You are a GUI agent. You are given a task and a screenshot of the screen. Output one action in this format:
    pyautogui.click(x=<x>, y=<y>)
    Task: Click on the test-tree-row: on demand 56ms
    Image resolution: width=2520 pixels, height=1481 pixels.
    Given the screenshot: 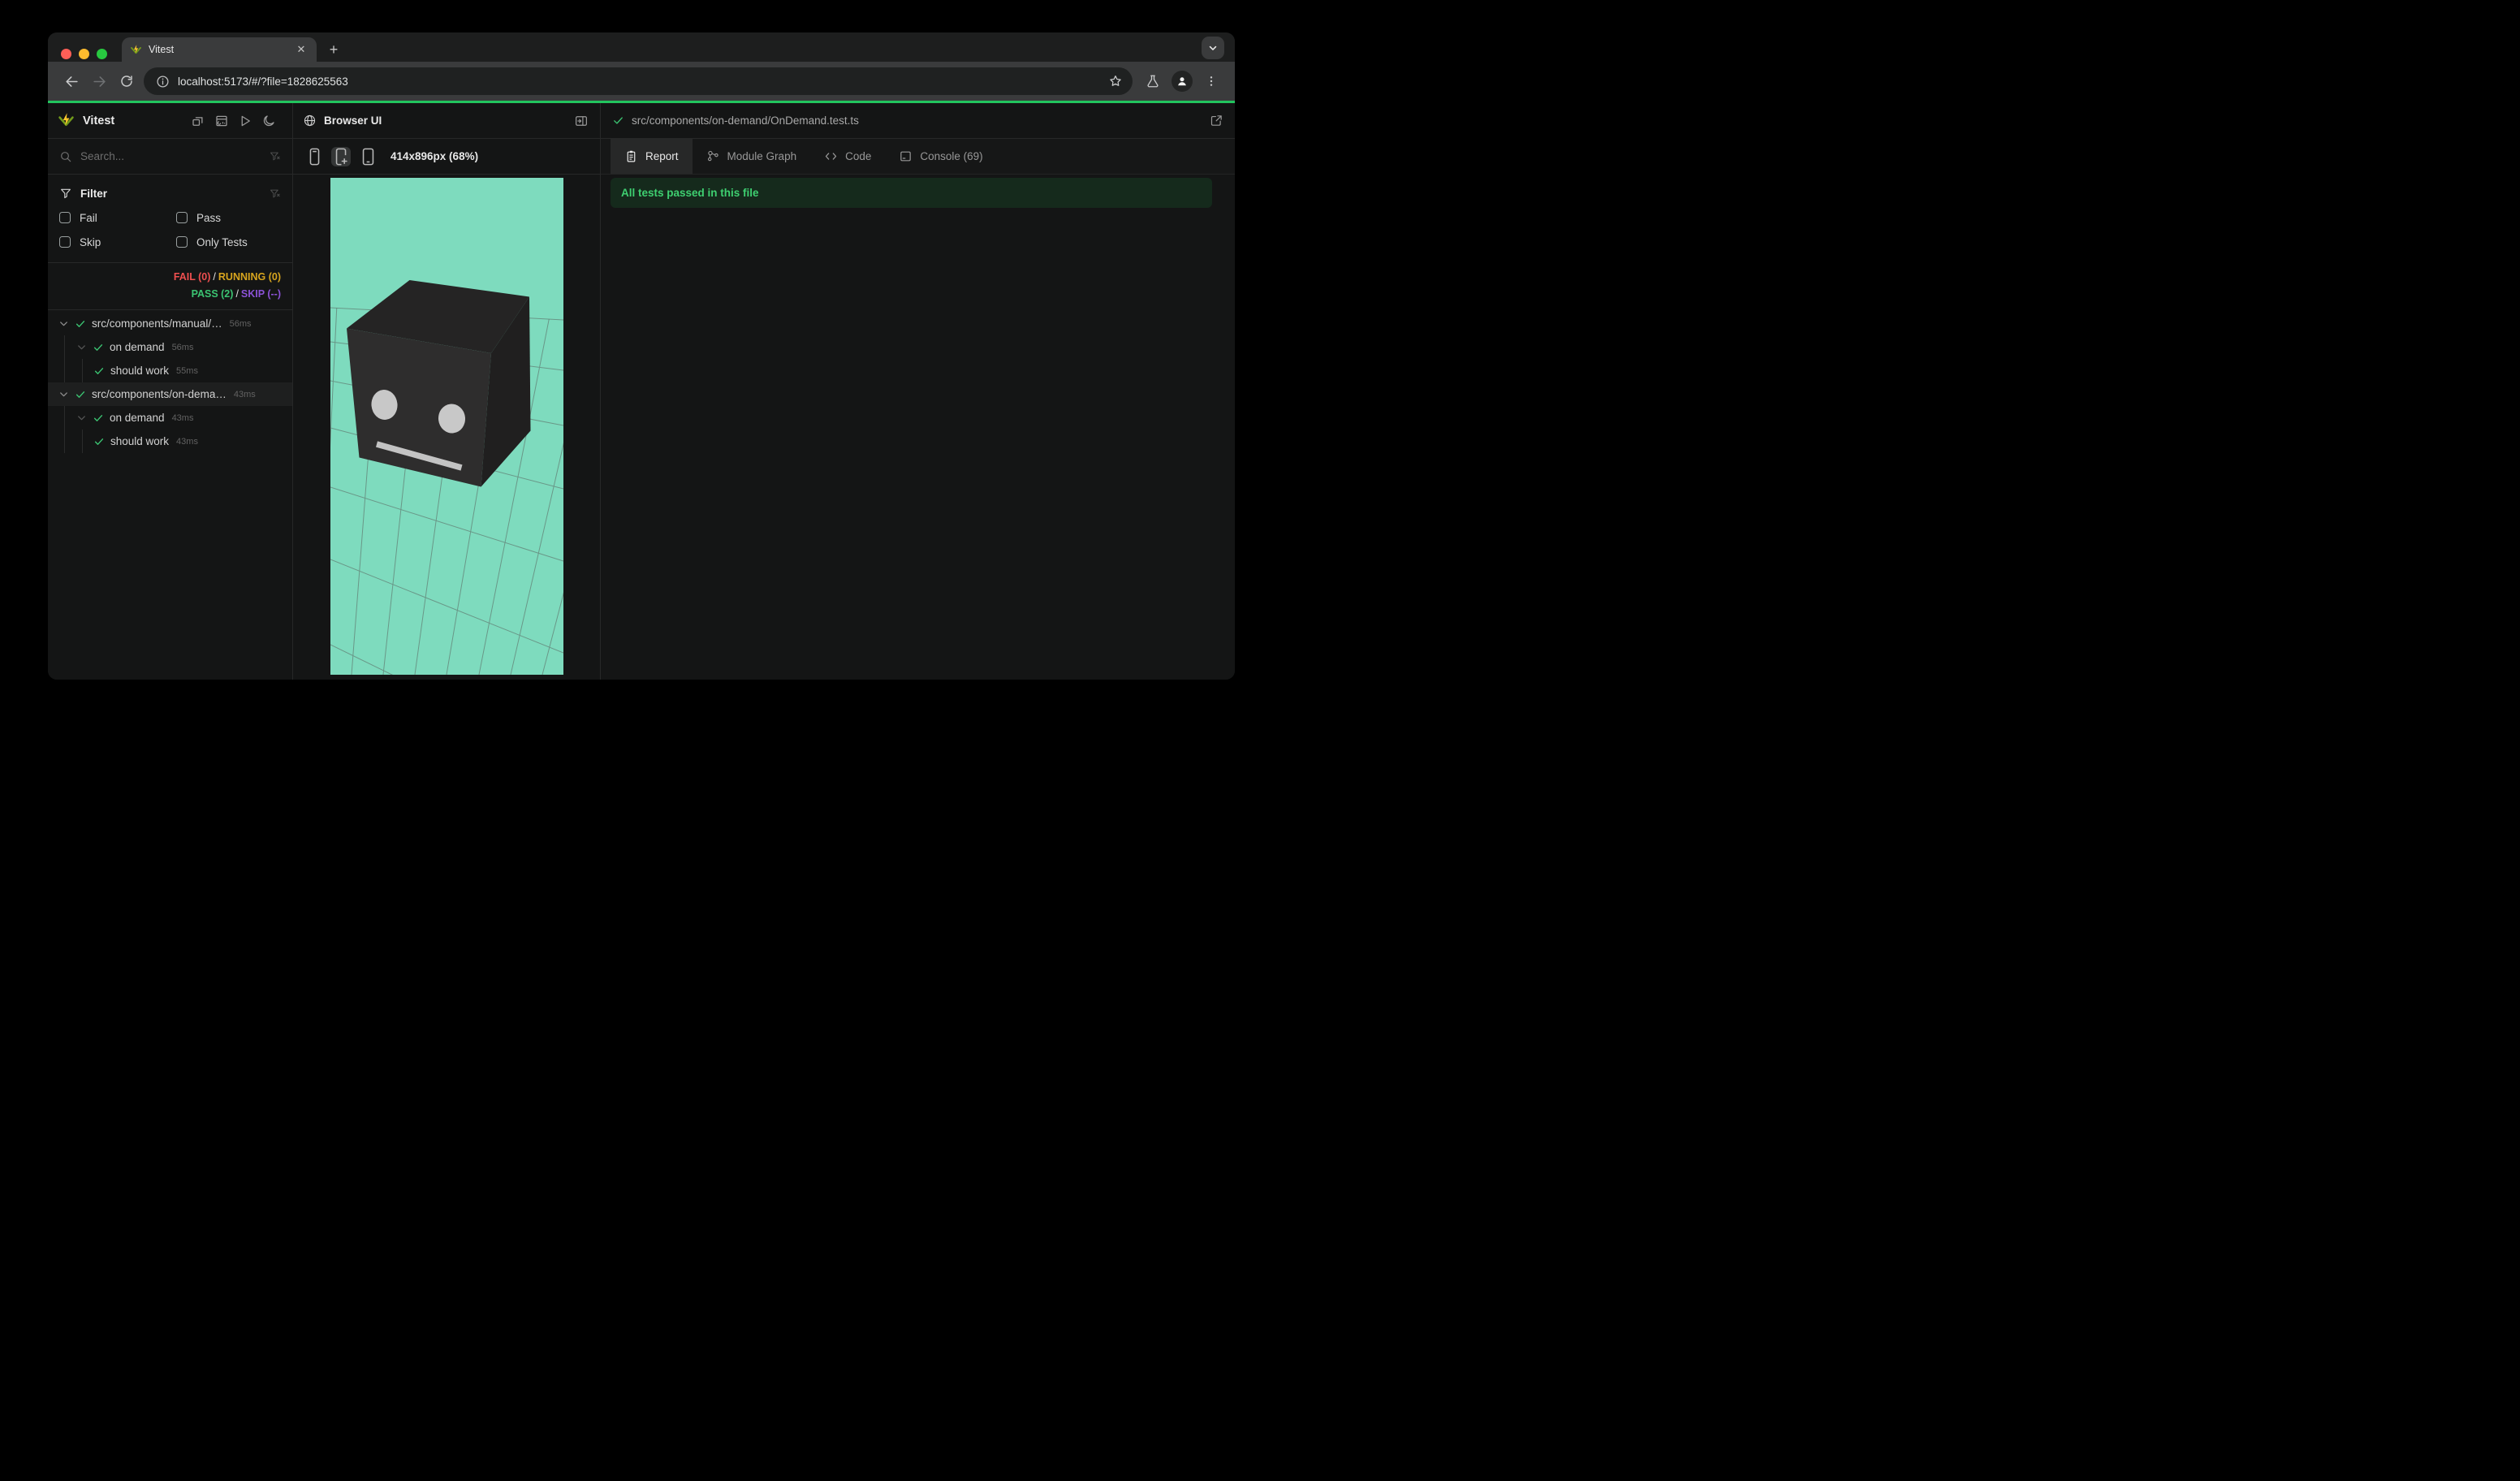 What is the action you would take?
    pyautogui.click(x=170, y=347)
    